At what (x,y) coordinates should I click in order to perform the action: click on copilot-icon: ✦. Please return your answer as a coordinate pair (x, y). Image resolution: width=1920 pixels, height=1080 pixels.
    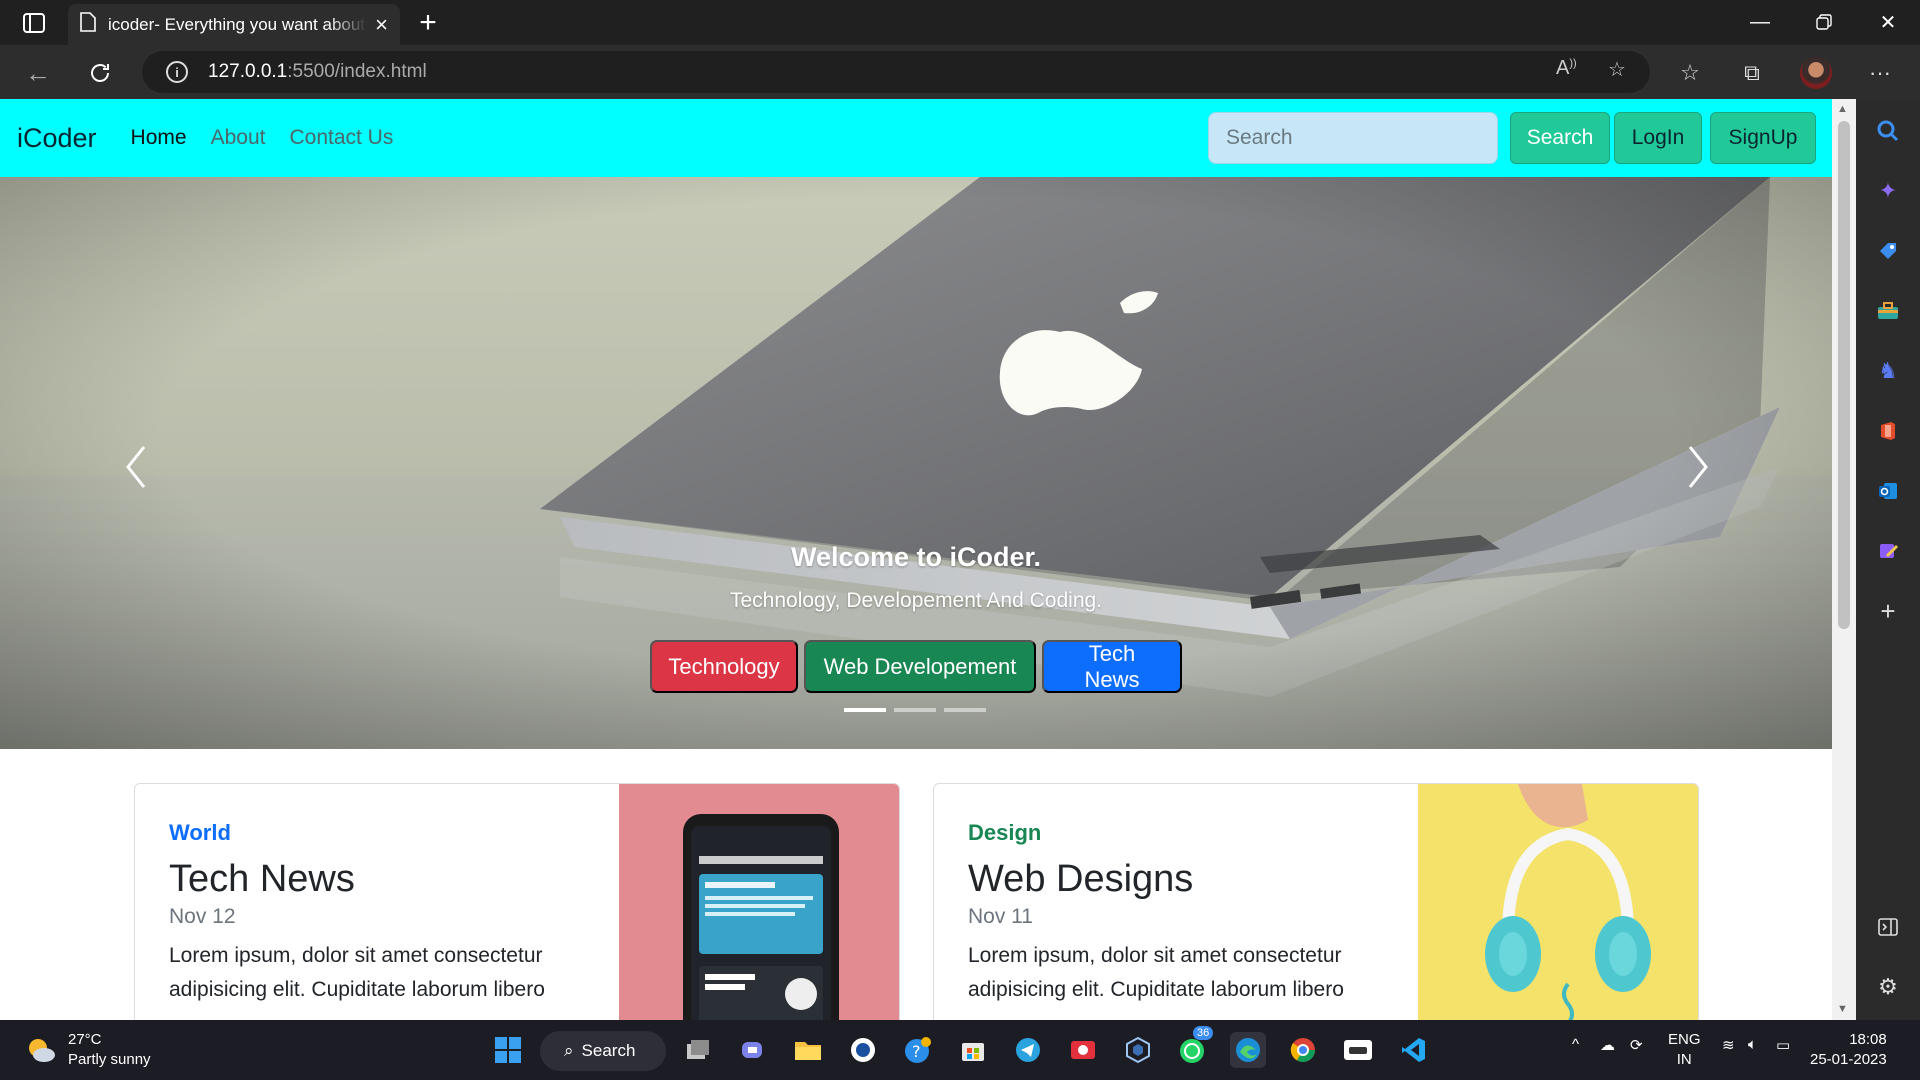
    Looking at the image, I should click on (1888, 191).